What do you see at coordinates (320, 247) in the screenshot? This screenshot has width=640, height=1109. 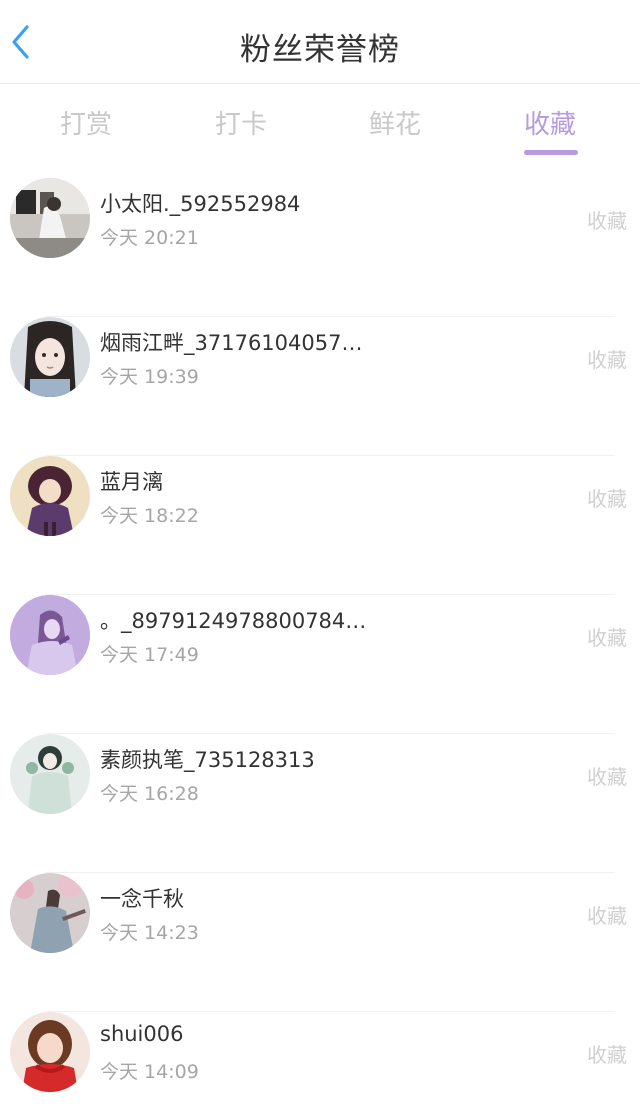 I see `list-item: 小太阳._592552984 今天 20:21 收藏` at bounding box center [320, 247].